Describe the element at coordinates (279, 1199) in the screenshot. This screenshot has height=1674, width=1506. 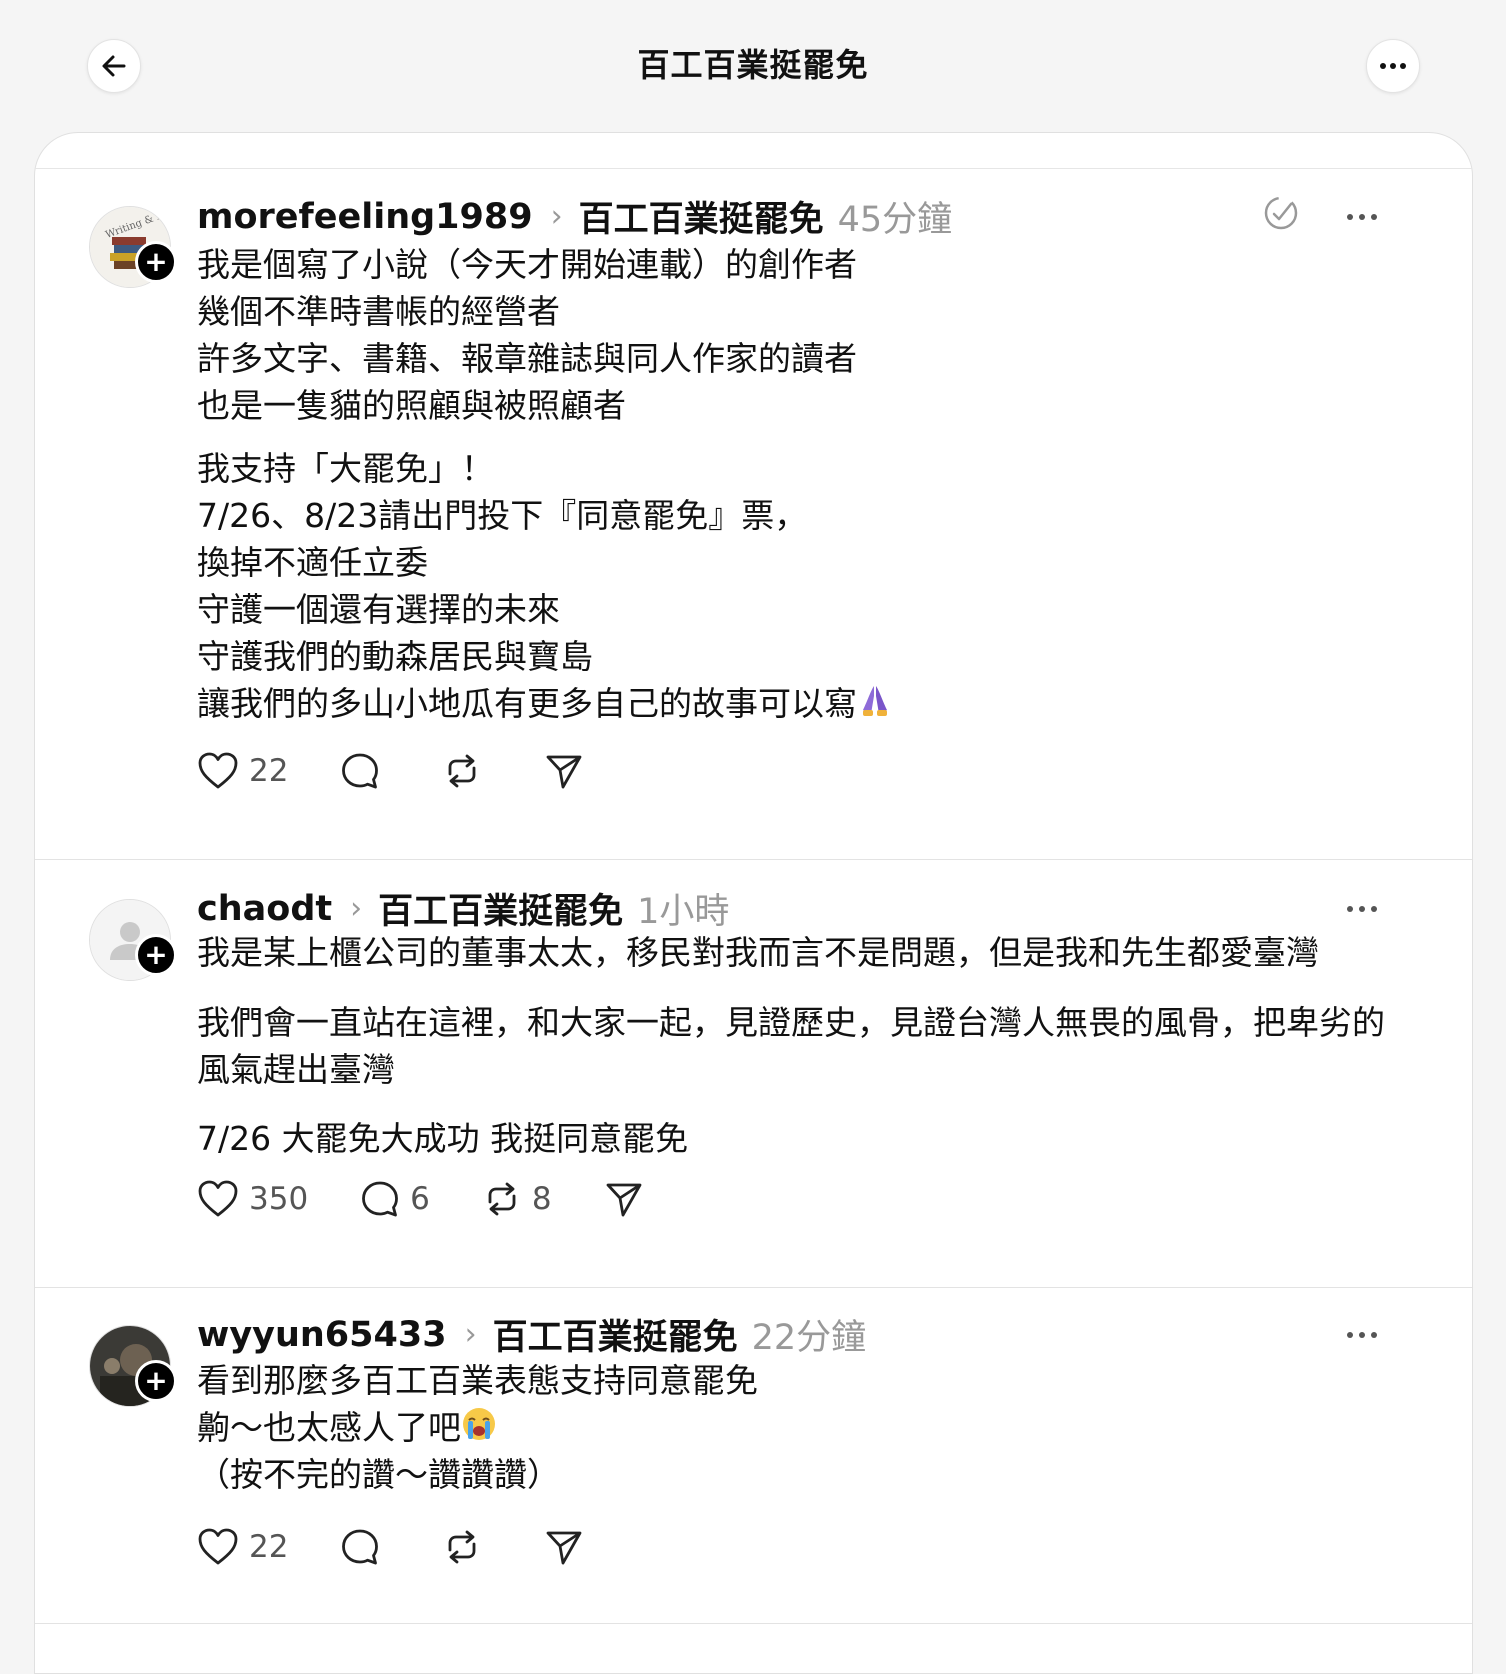
I see `like-count: 350` at that location.